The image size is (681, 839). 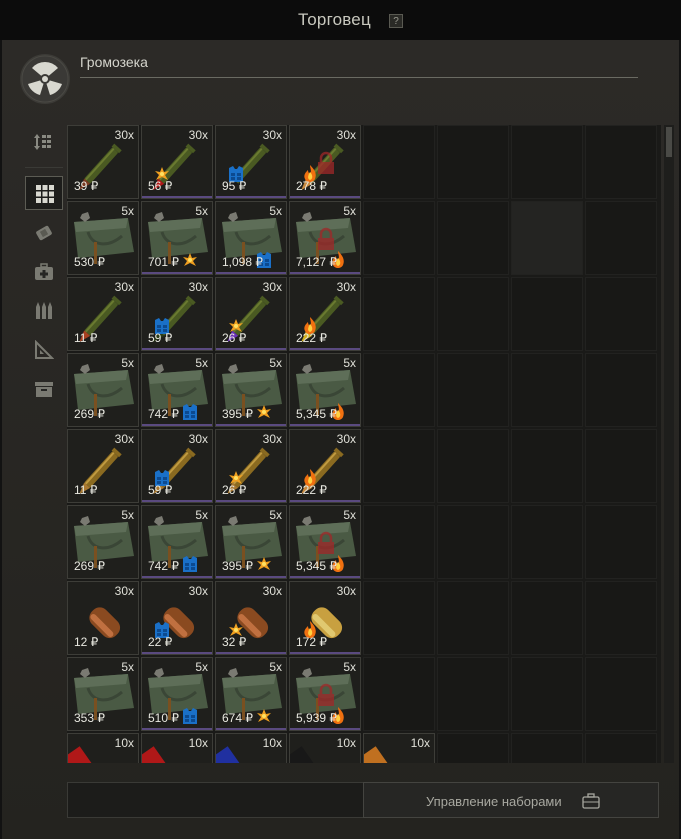 I want to click on item-price: 11 ₽, so click(x=86, y=490).